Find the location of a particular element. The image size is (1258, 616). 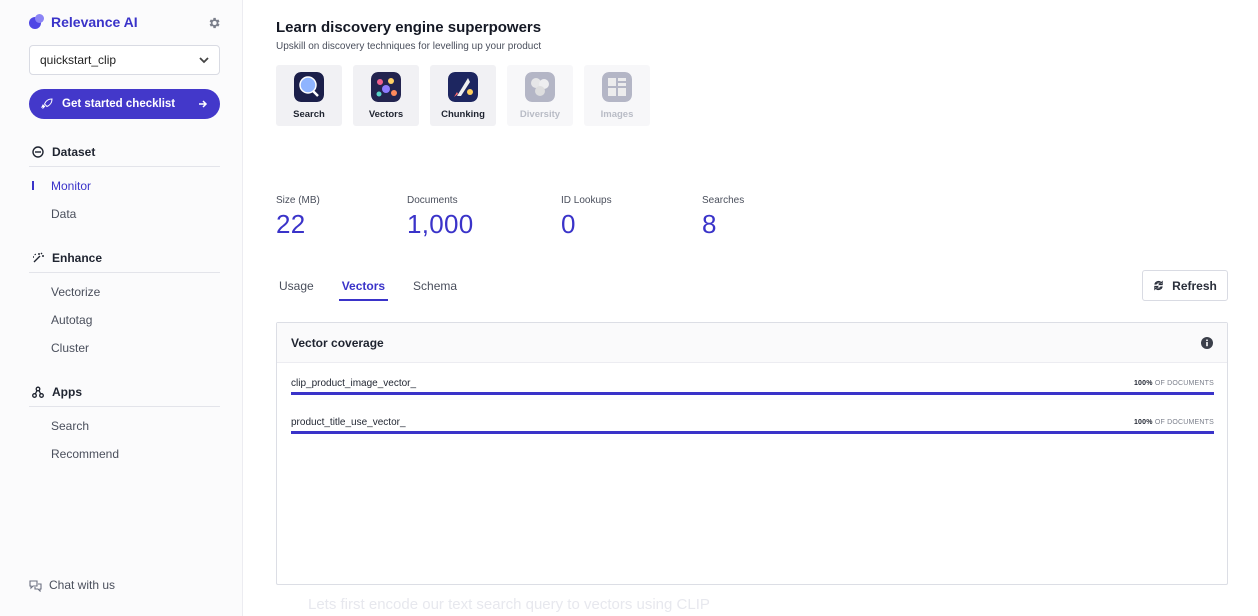

refresh-icon is located at coordinates (1158, 285).